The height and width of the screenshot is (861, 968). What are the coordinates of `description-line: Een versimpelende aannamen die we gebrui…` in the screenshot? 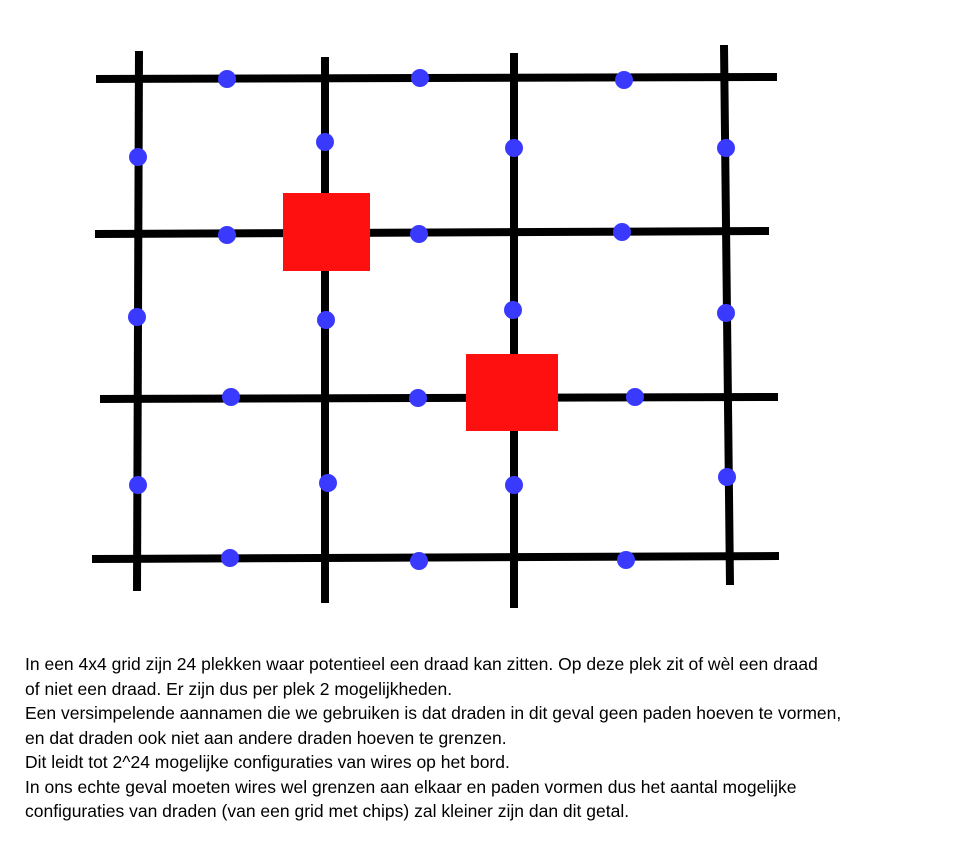 It's located at (433, 713).